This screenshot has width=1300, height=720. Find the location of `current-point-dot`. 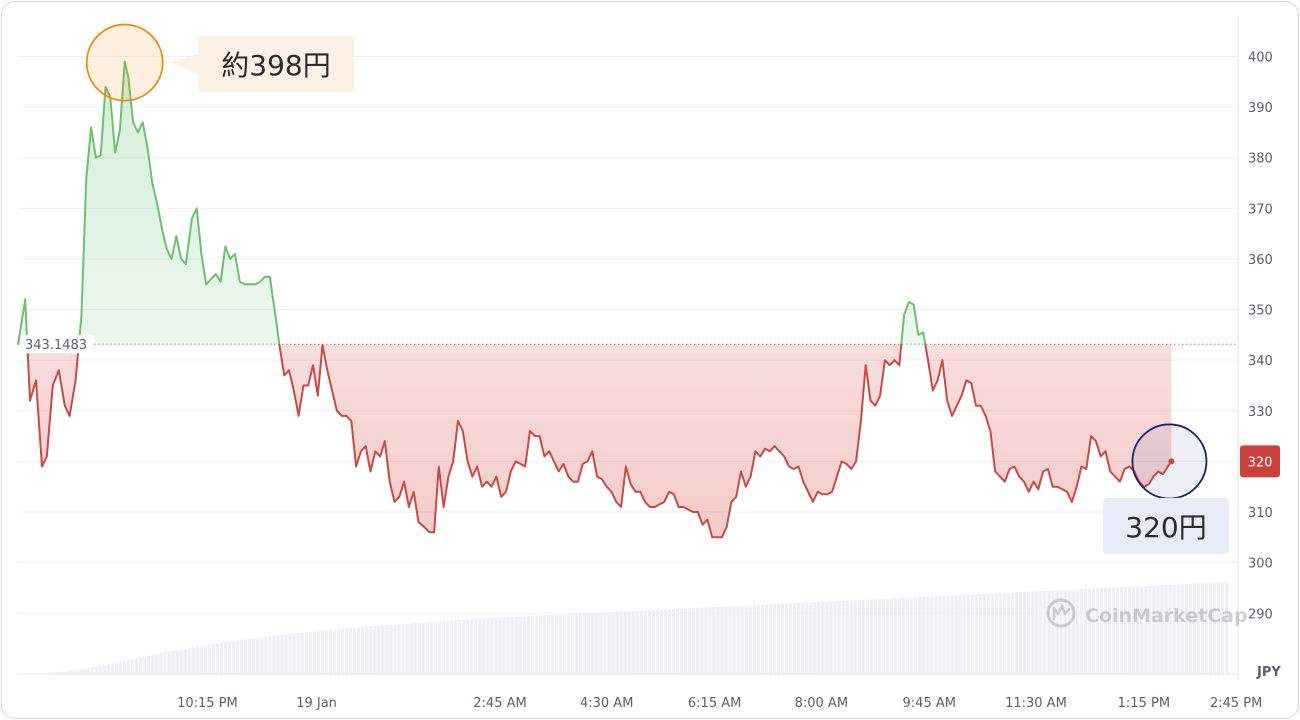

current-point-dot is located at coordinates (1171, 461).